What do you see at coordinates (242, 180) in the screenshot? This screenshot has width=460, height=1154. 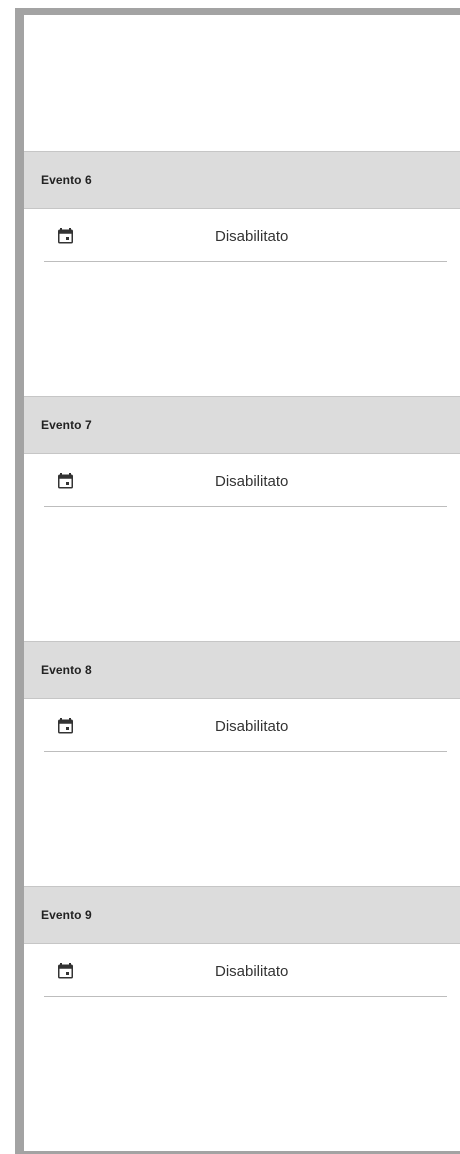 I see `event-header-6: Evento 6` at bounding box center [242, 180].